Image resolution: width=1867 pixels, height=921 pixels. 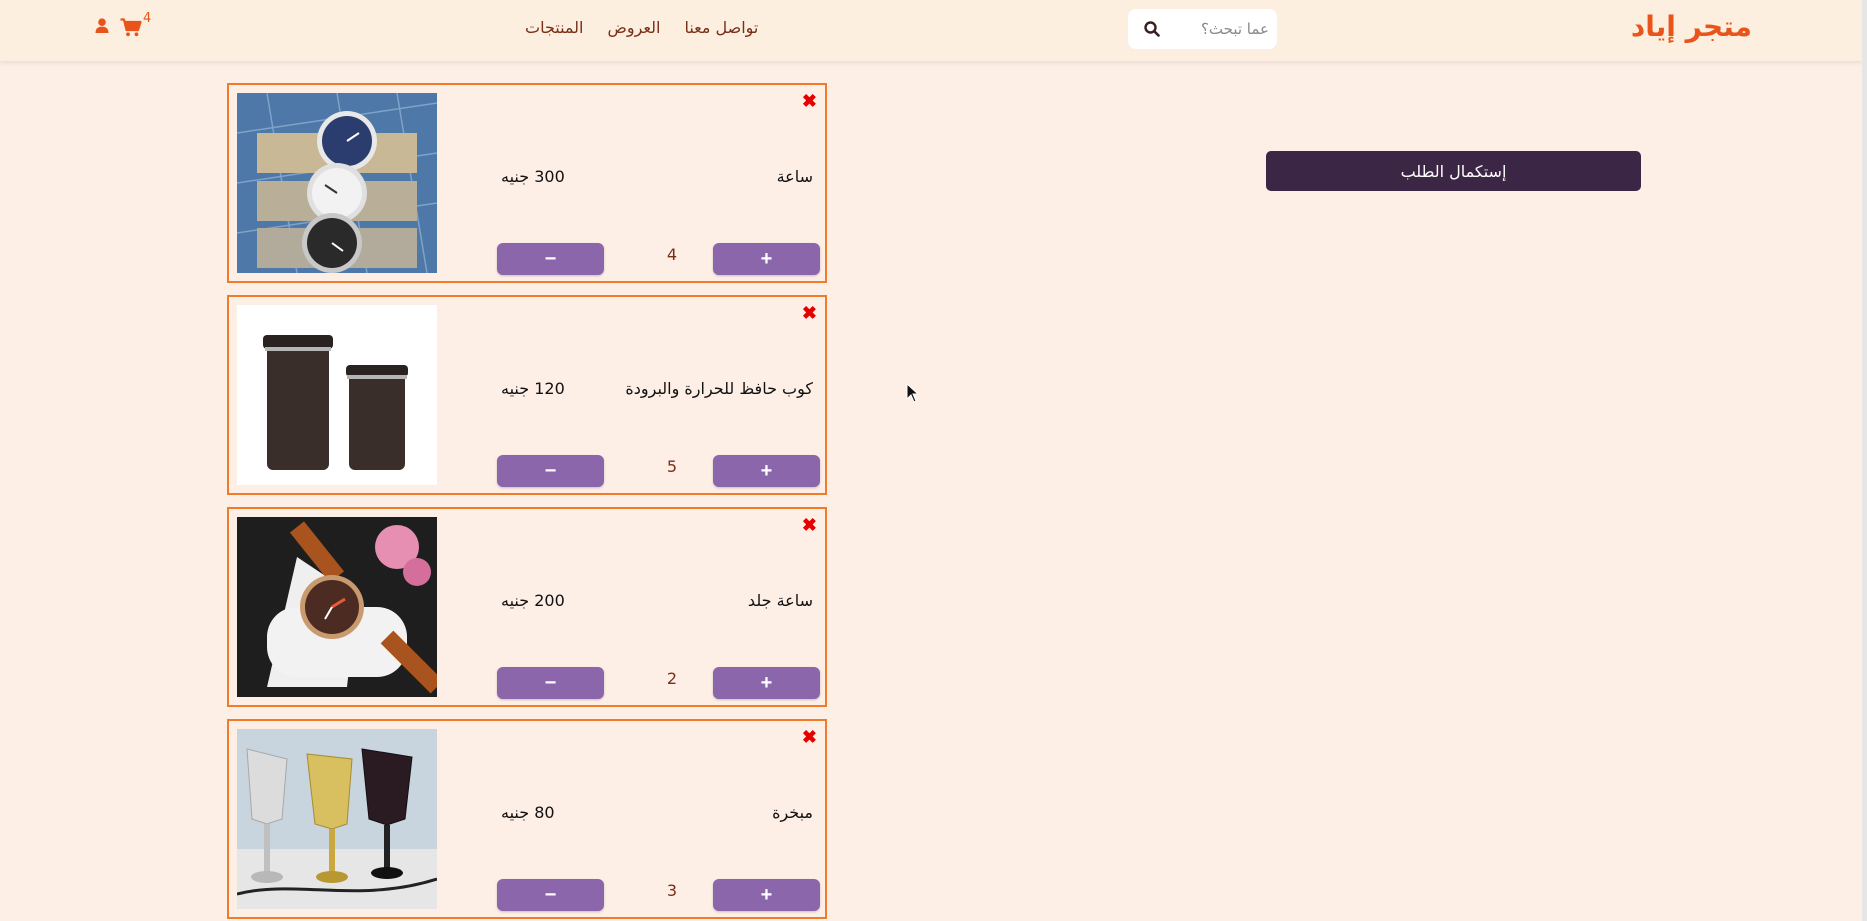 What do you see at coordinates (533, 600) in the screenshot?
I see `product-price: 200 جنيه` at bounding box center [533, 600].